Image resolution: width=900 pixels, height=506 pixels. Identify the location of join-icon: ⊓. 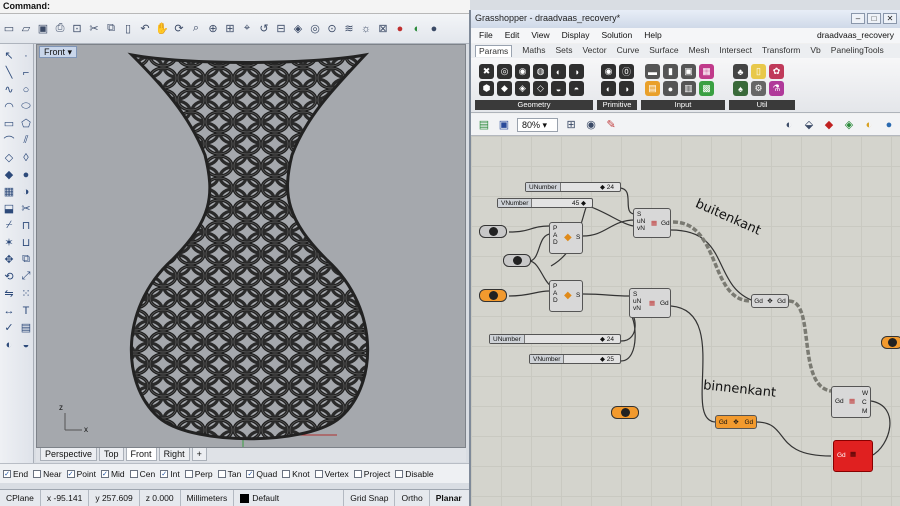
(26, 225).